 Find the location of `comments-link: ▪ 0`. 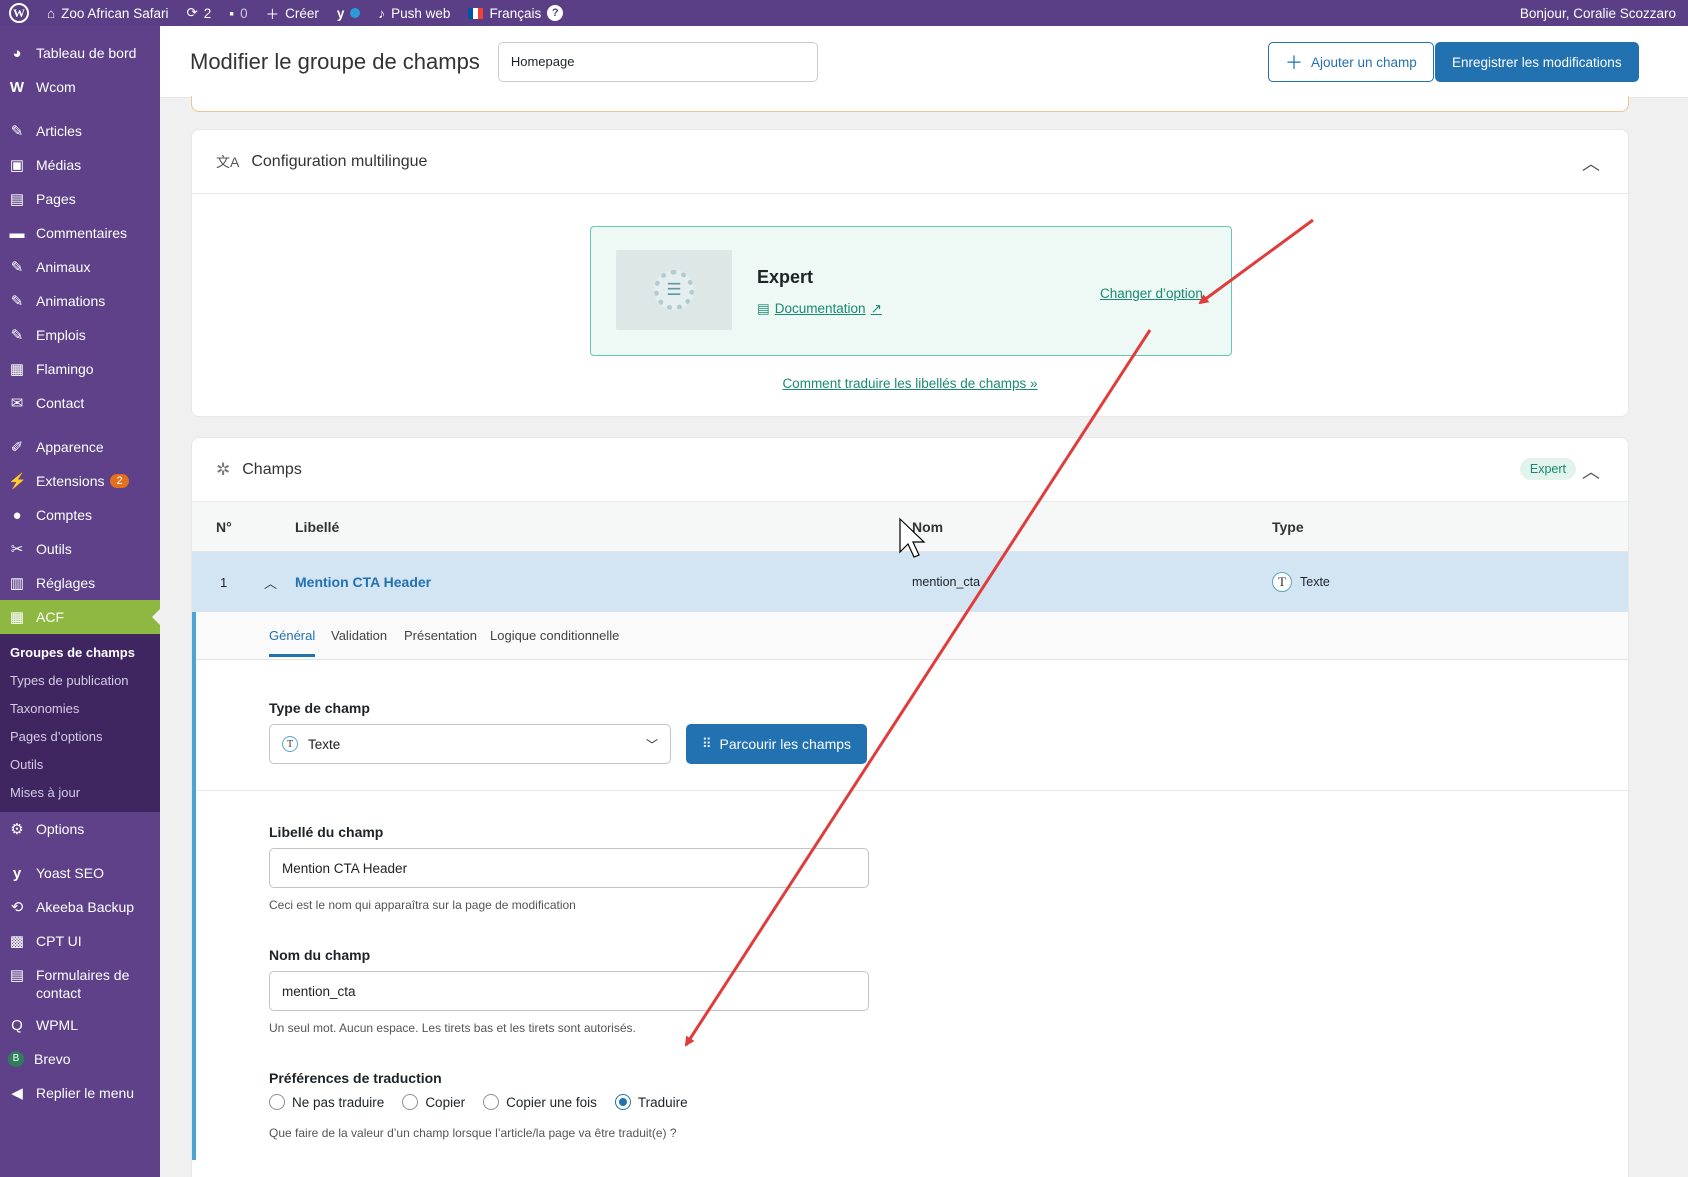

comments-link: ▪ 0 is located at coordinates (238, 13).